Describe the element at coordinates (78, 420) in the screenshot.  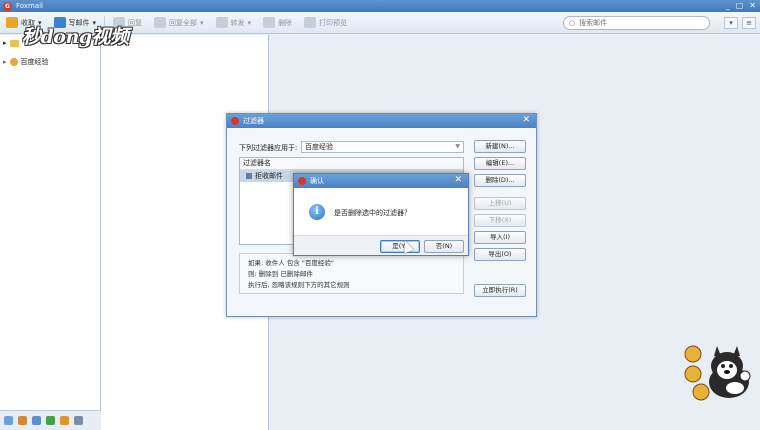
I see `tasks-icon` at that location.